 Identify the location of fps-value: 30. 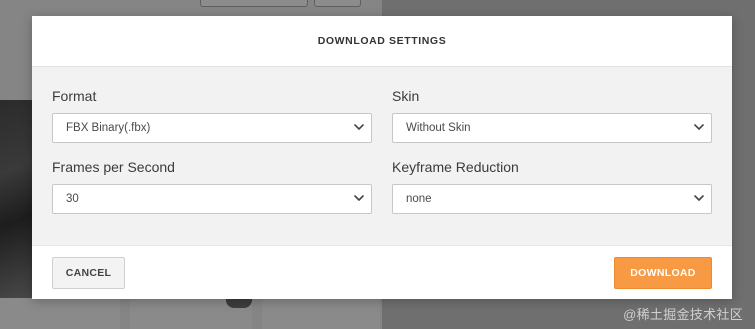
(72, 199).